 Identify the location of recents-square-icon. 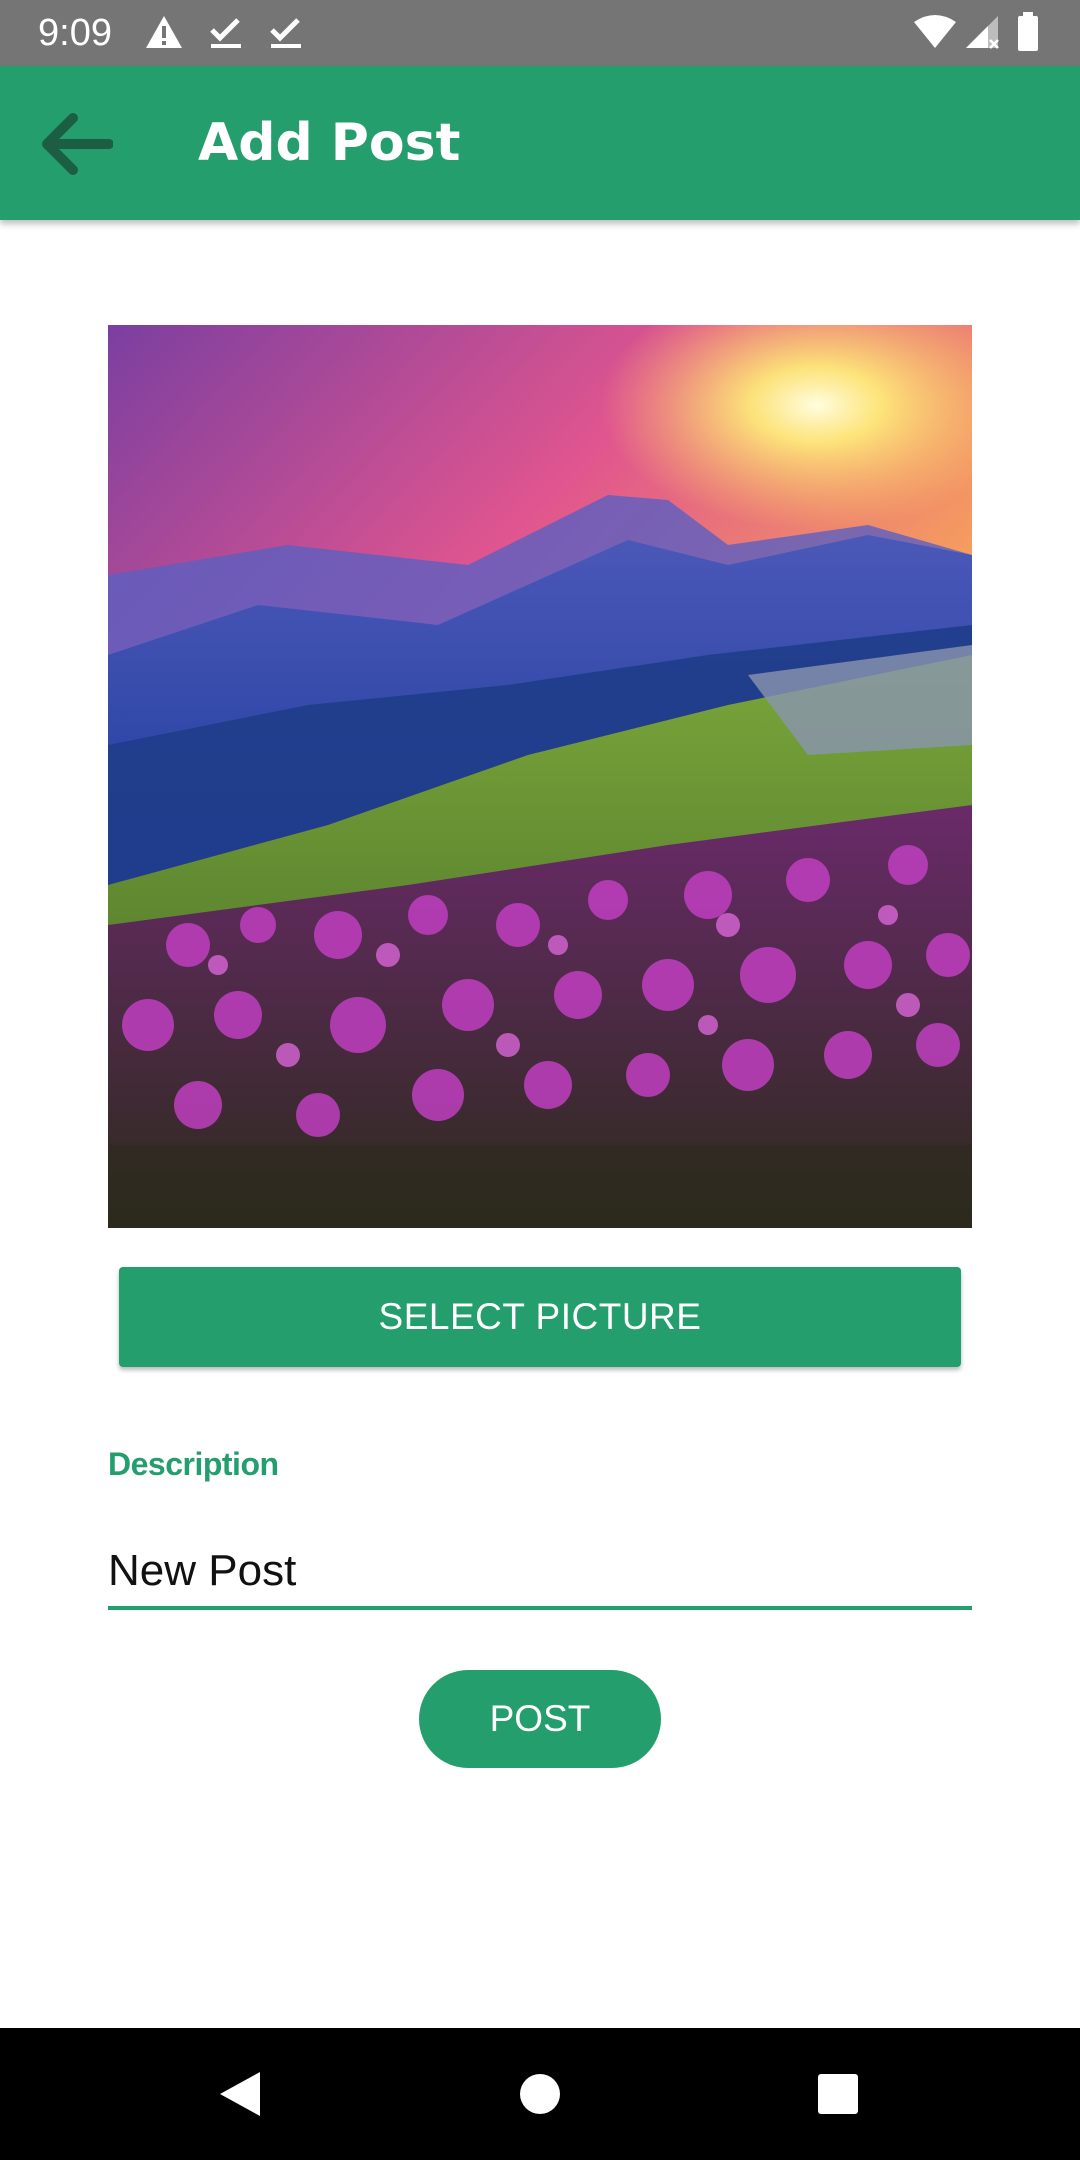
(838, 2094).